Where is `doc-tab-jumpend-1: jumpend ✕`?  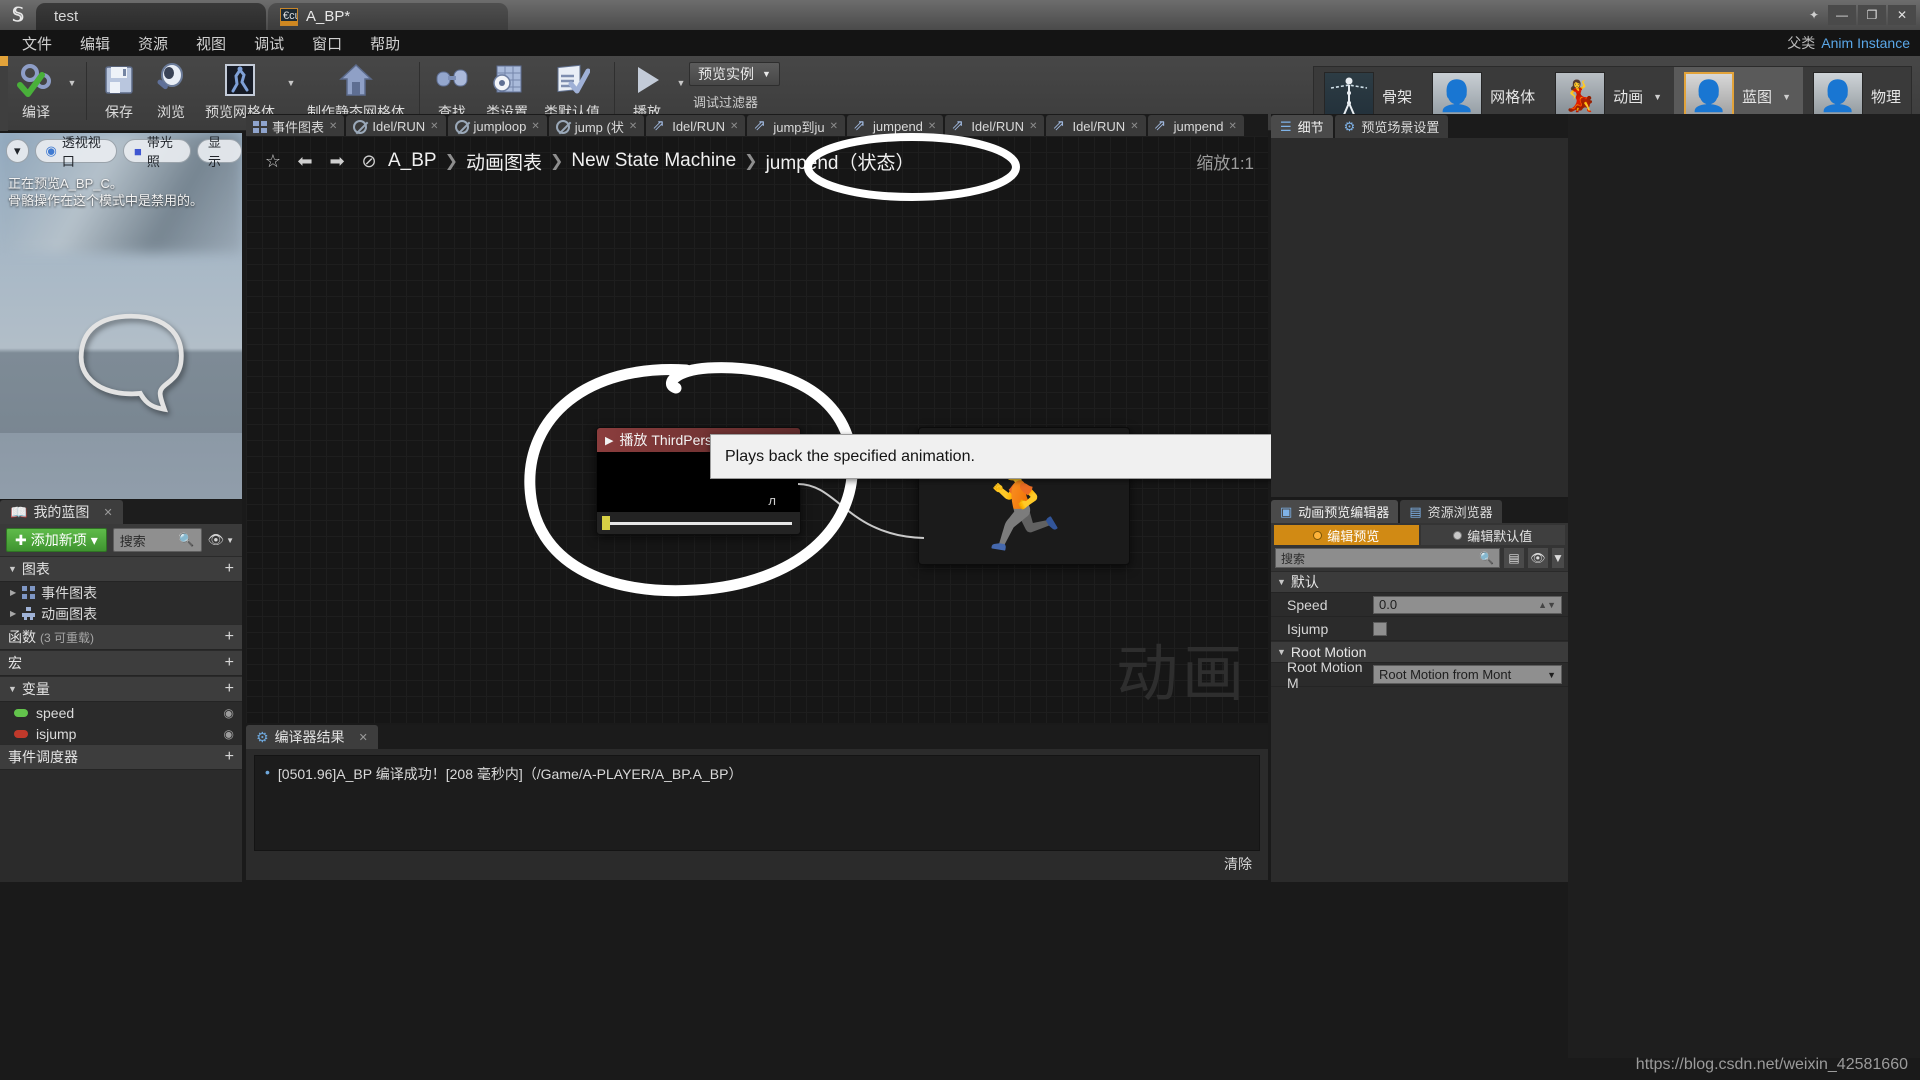 doc-tab-jumpend-1: jumpend ✕ is located at coordinates (895, 126).